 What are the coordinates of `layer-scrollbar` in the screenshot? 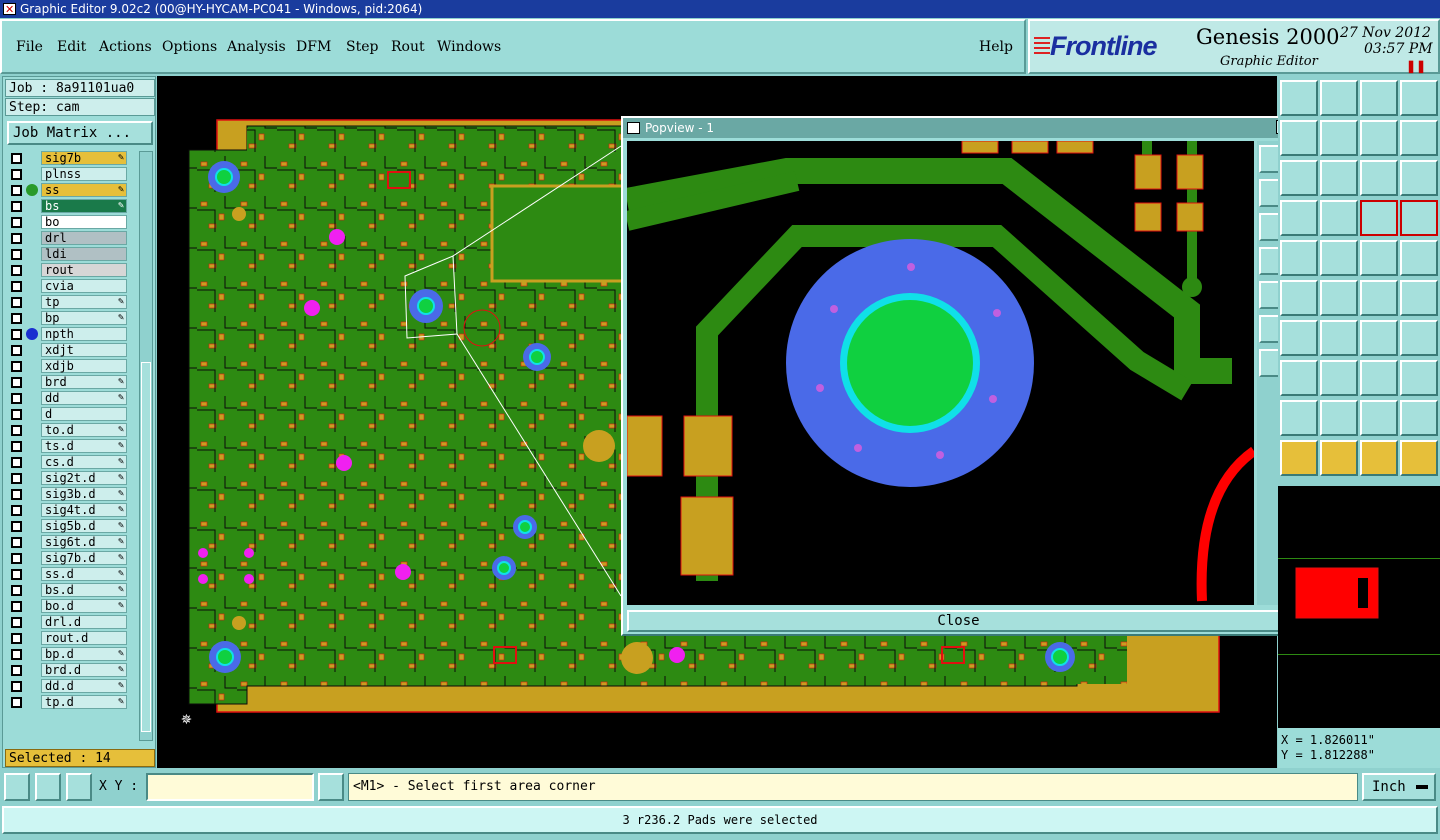 It's located at (146, 446).